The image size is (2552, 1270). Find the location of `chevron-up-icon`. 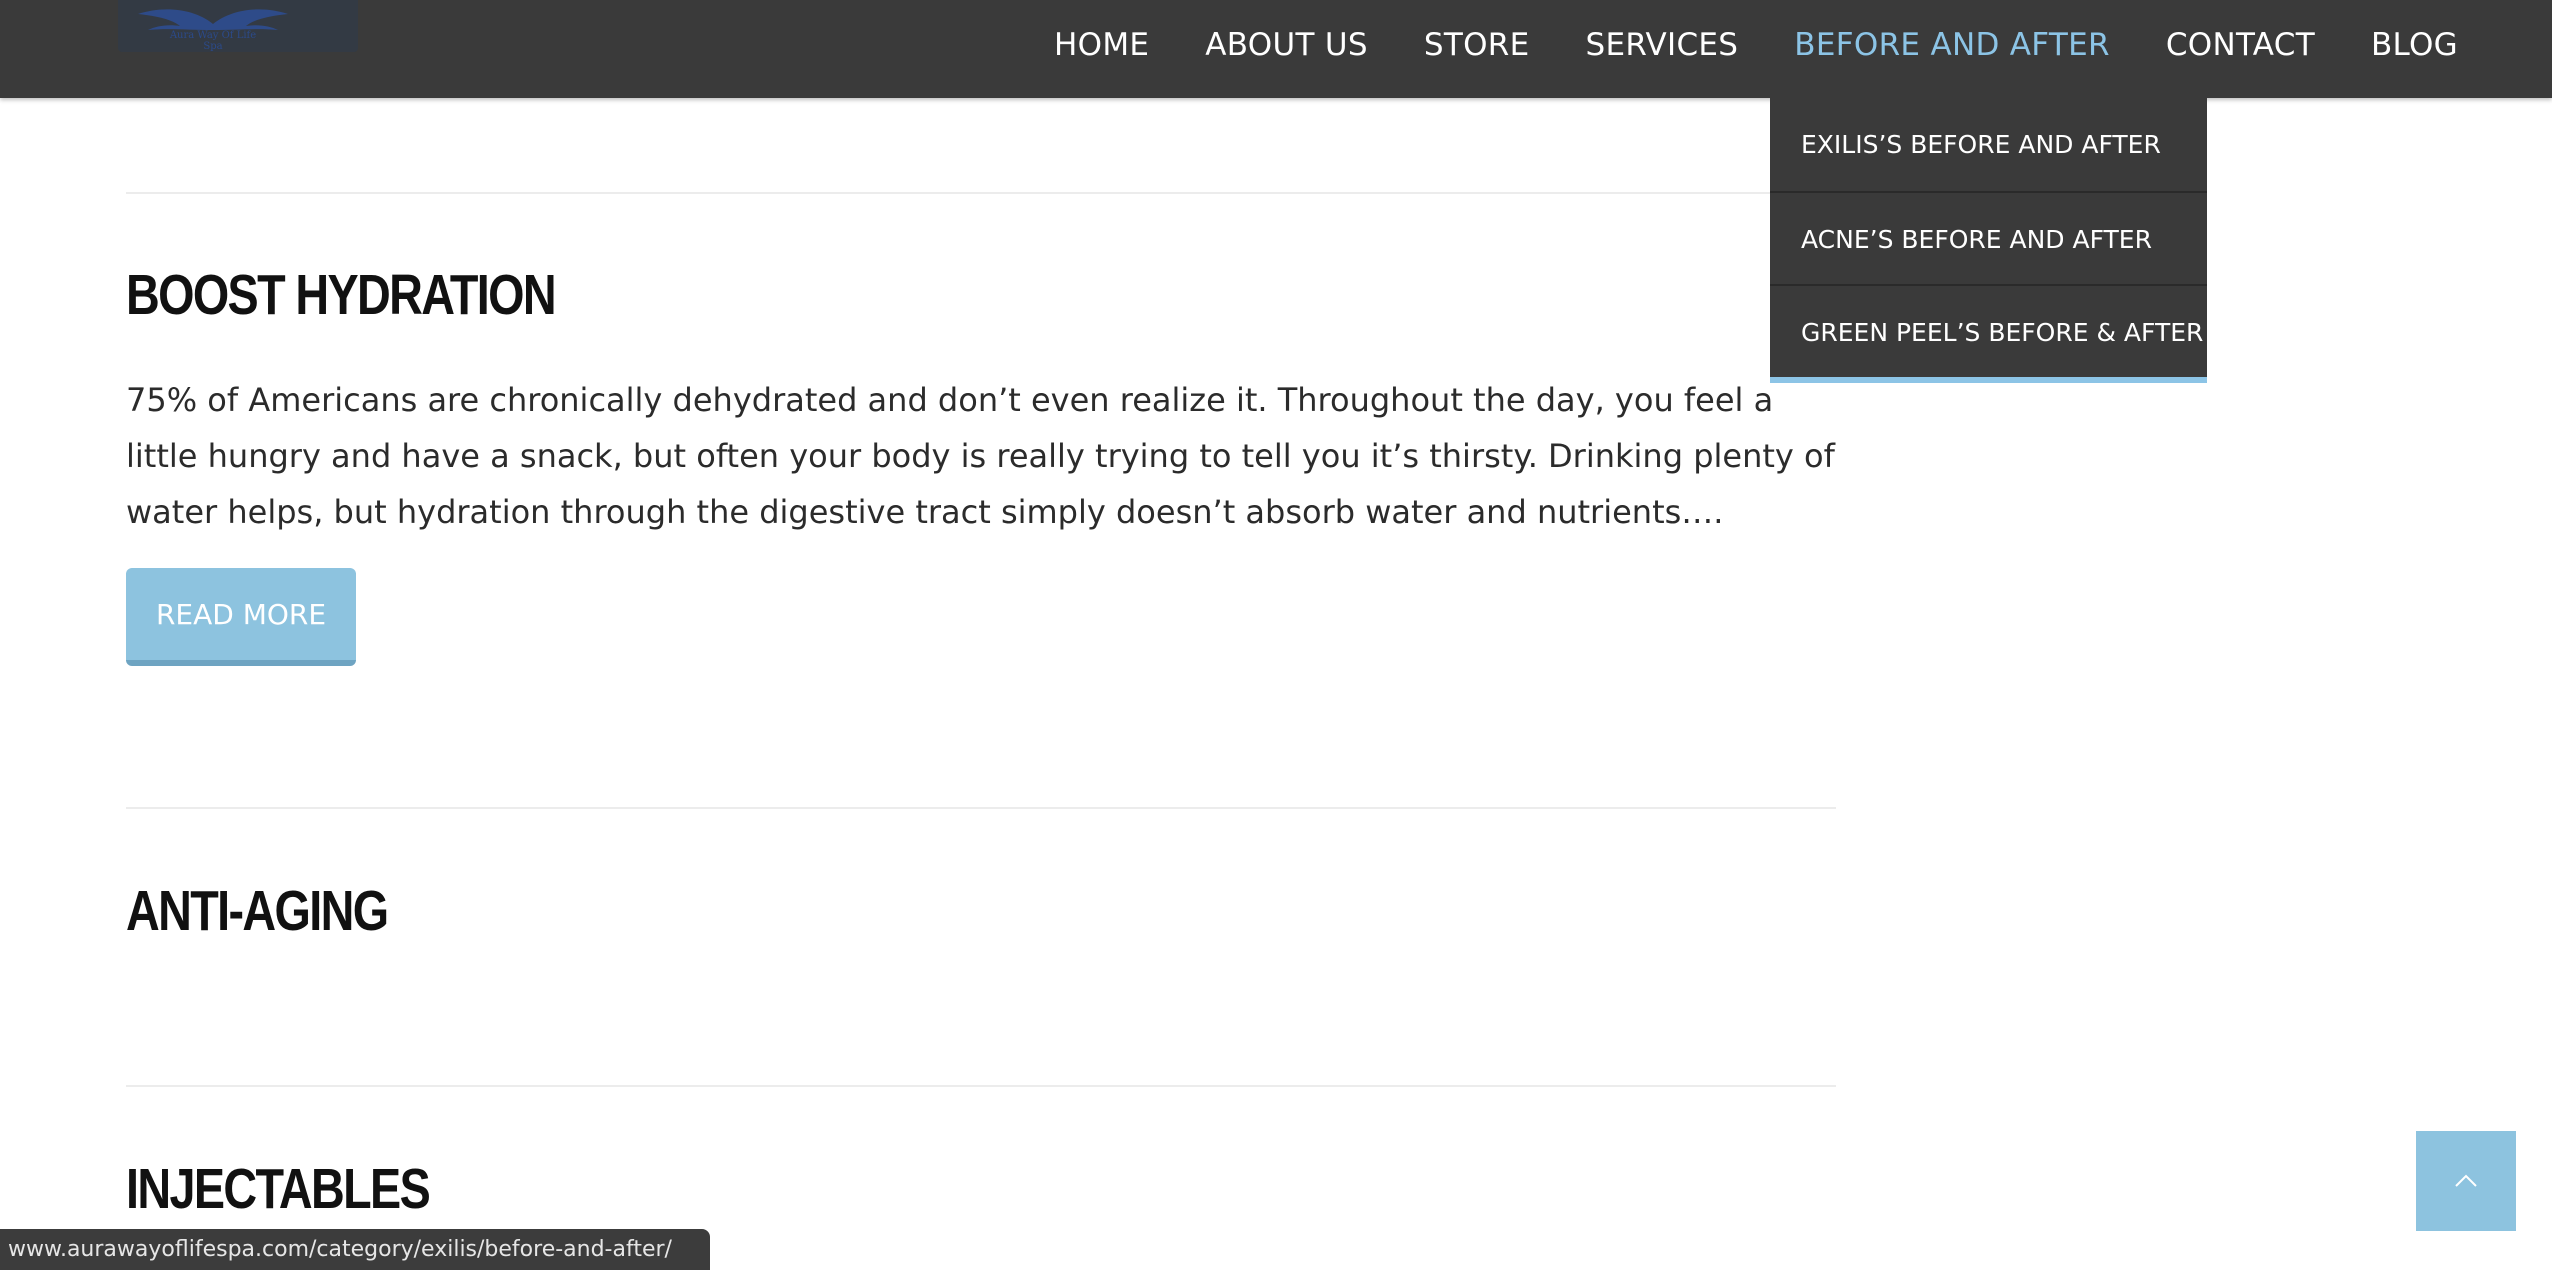

chevron-up-icon is located at coordinates (2466, 1180).